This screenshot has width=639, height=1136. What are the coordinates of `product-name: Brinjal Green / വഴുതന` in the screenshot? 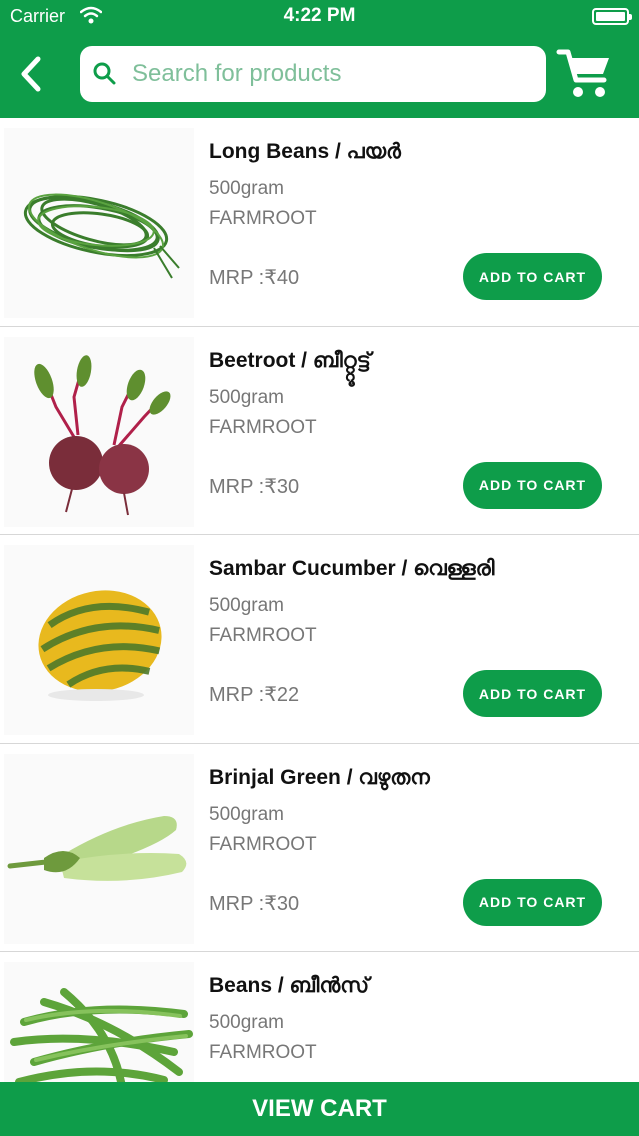 It's located at (319, 777).